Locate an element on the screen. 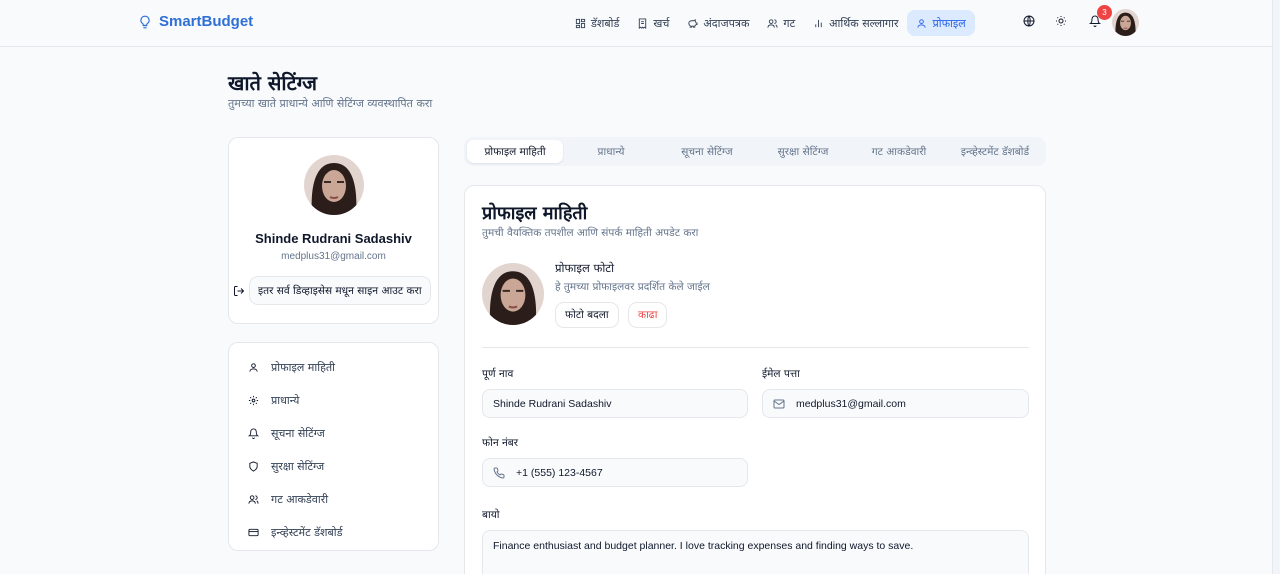 The image size is (1280, 574). sidebar-item-profile-info: प्रोफाइल माहिती is located at coordinates (333, 367).